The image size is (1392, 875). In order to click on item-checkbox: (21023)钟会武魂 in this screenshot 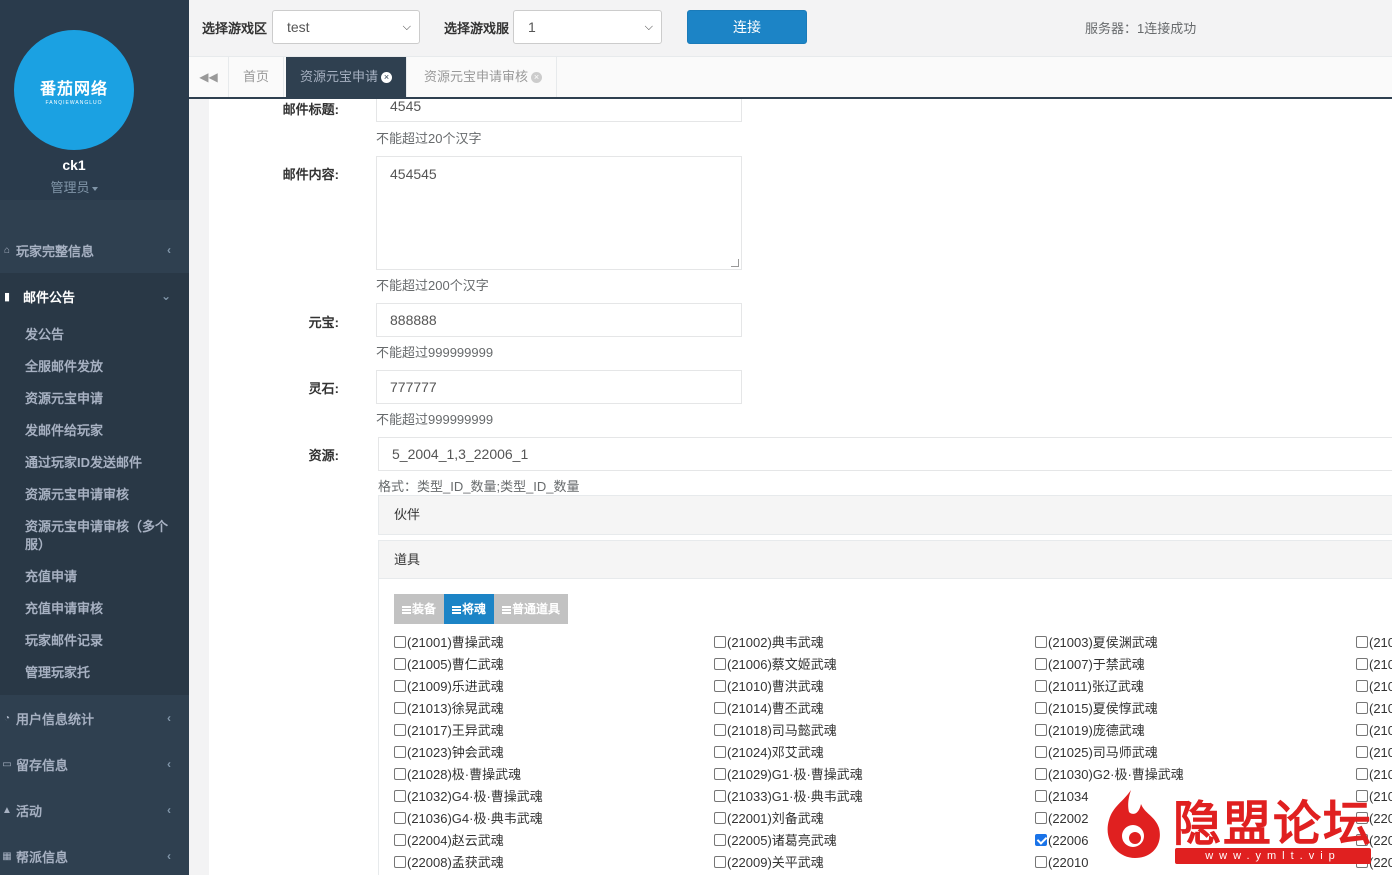, I will do `click(449, 753)`.